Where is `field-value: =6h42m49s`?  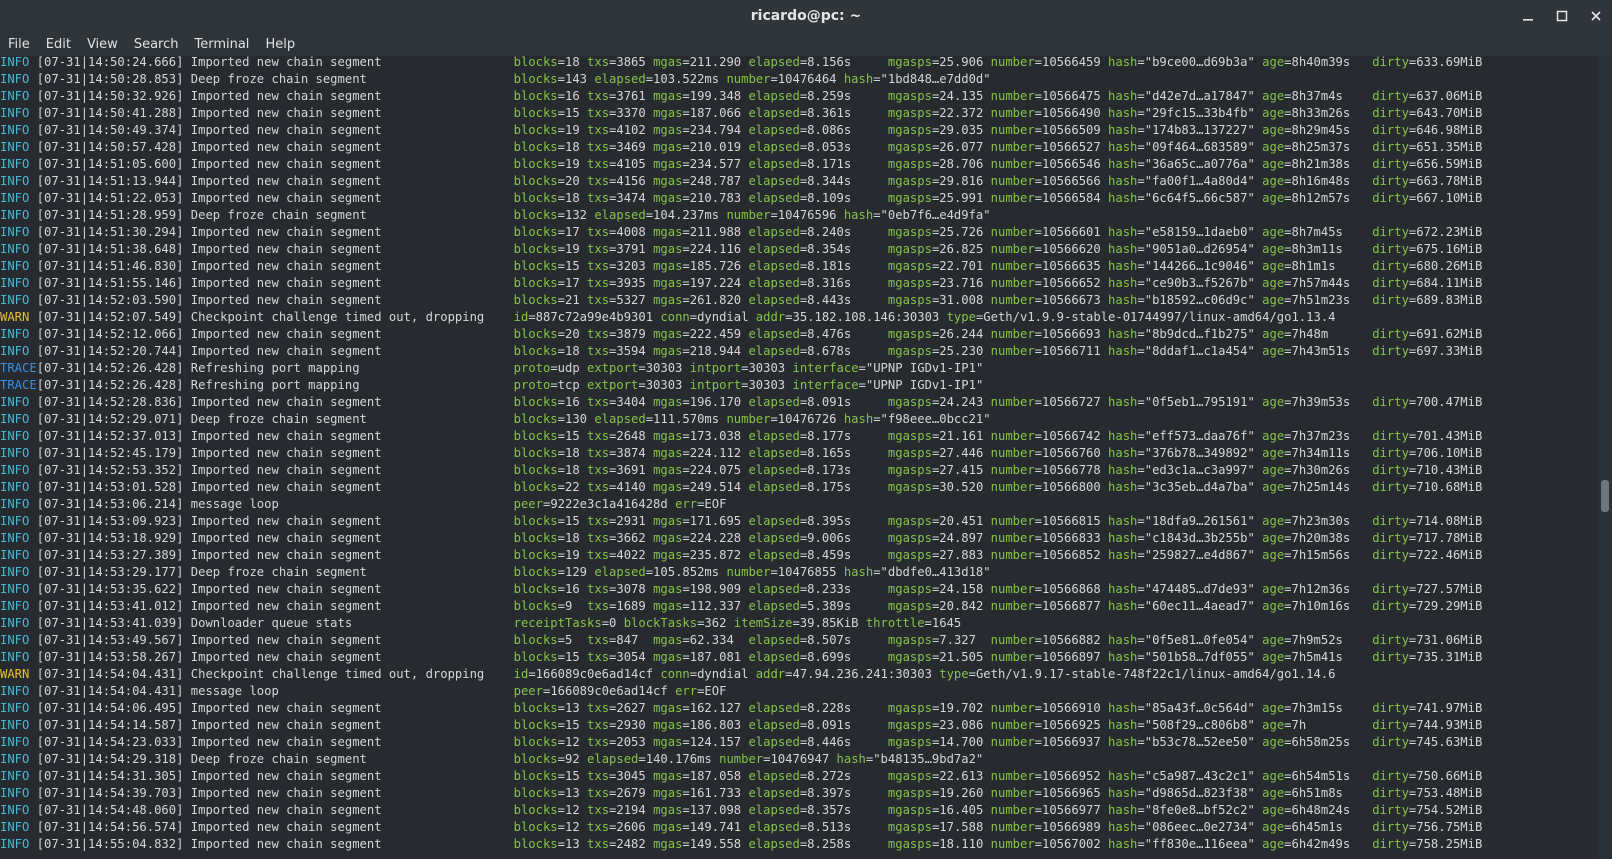
field-value: =6h42m49s is located at coordinates (1328, 844).